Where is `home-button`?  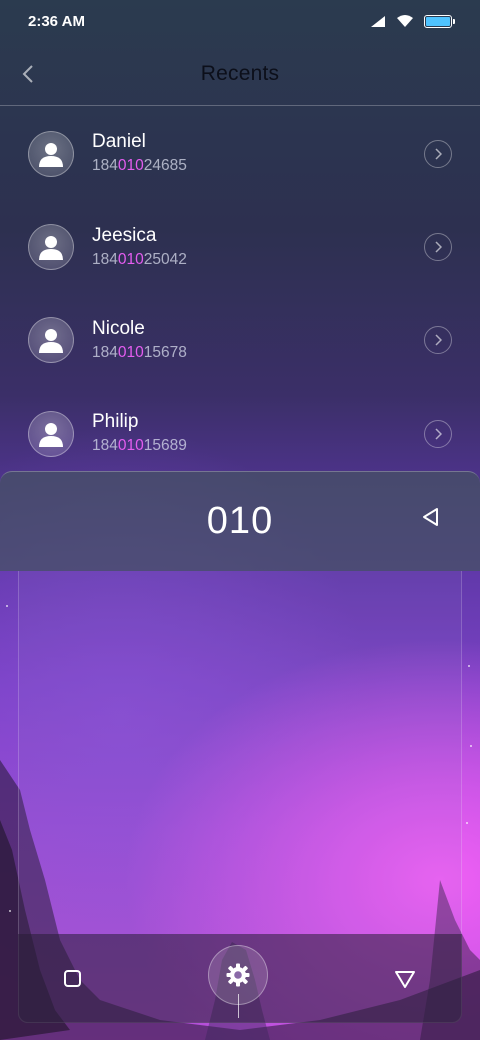
home-button is located at coordinates (237, 981).